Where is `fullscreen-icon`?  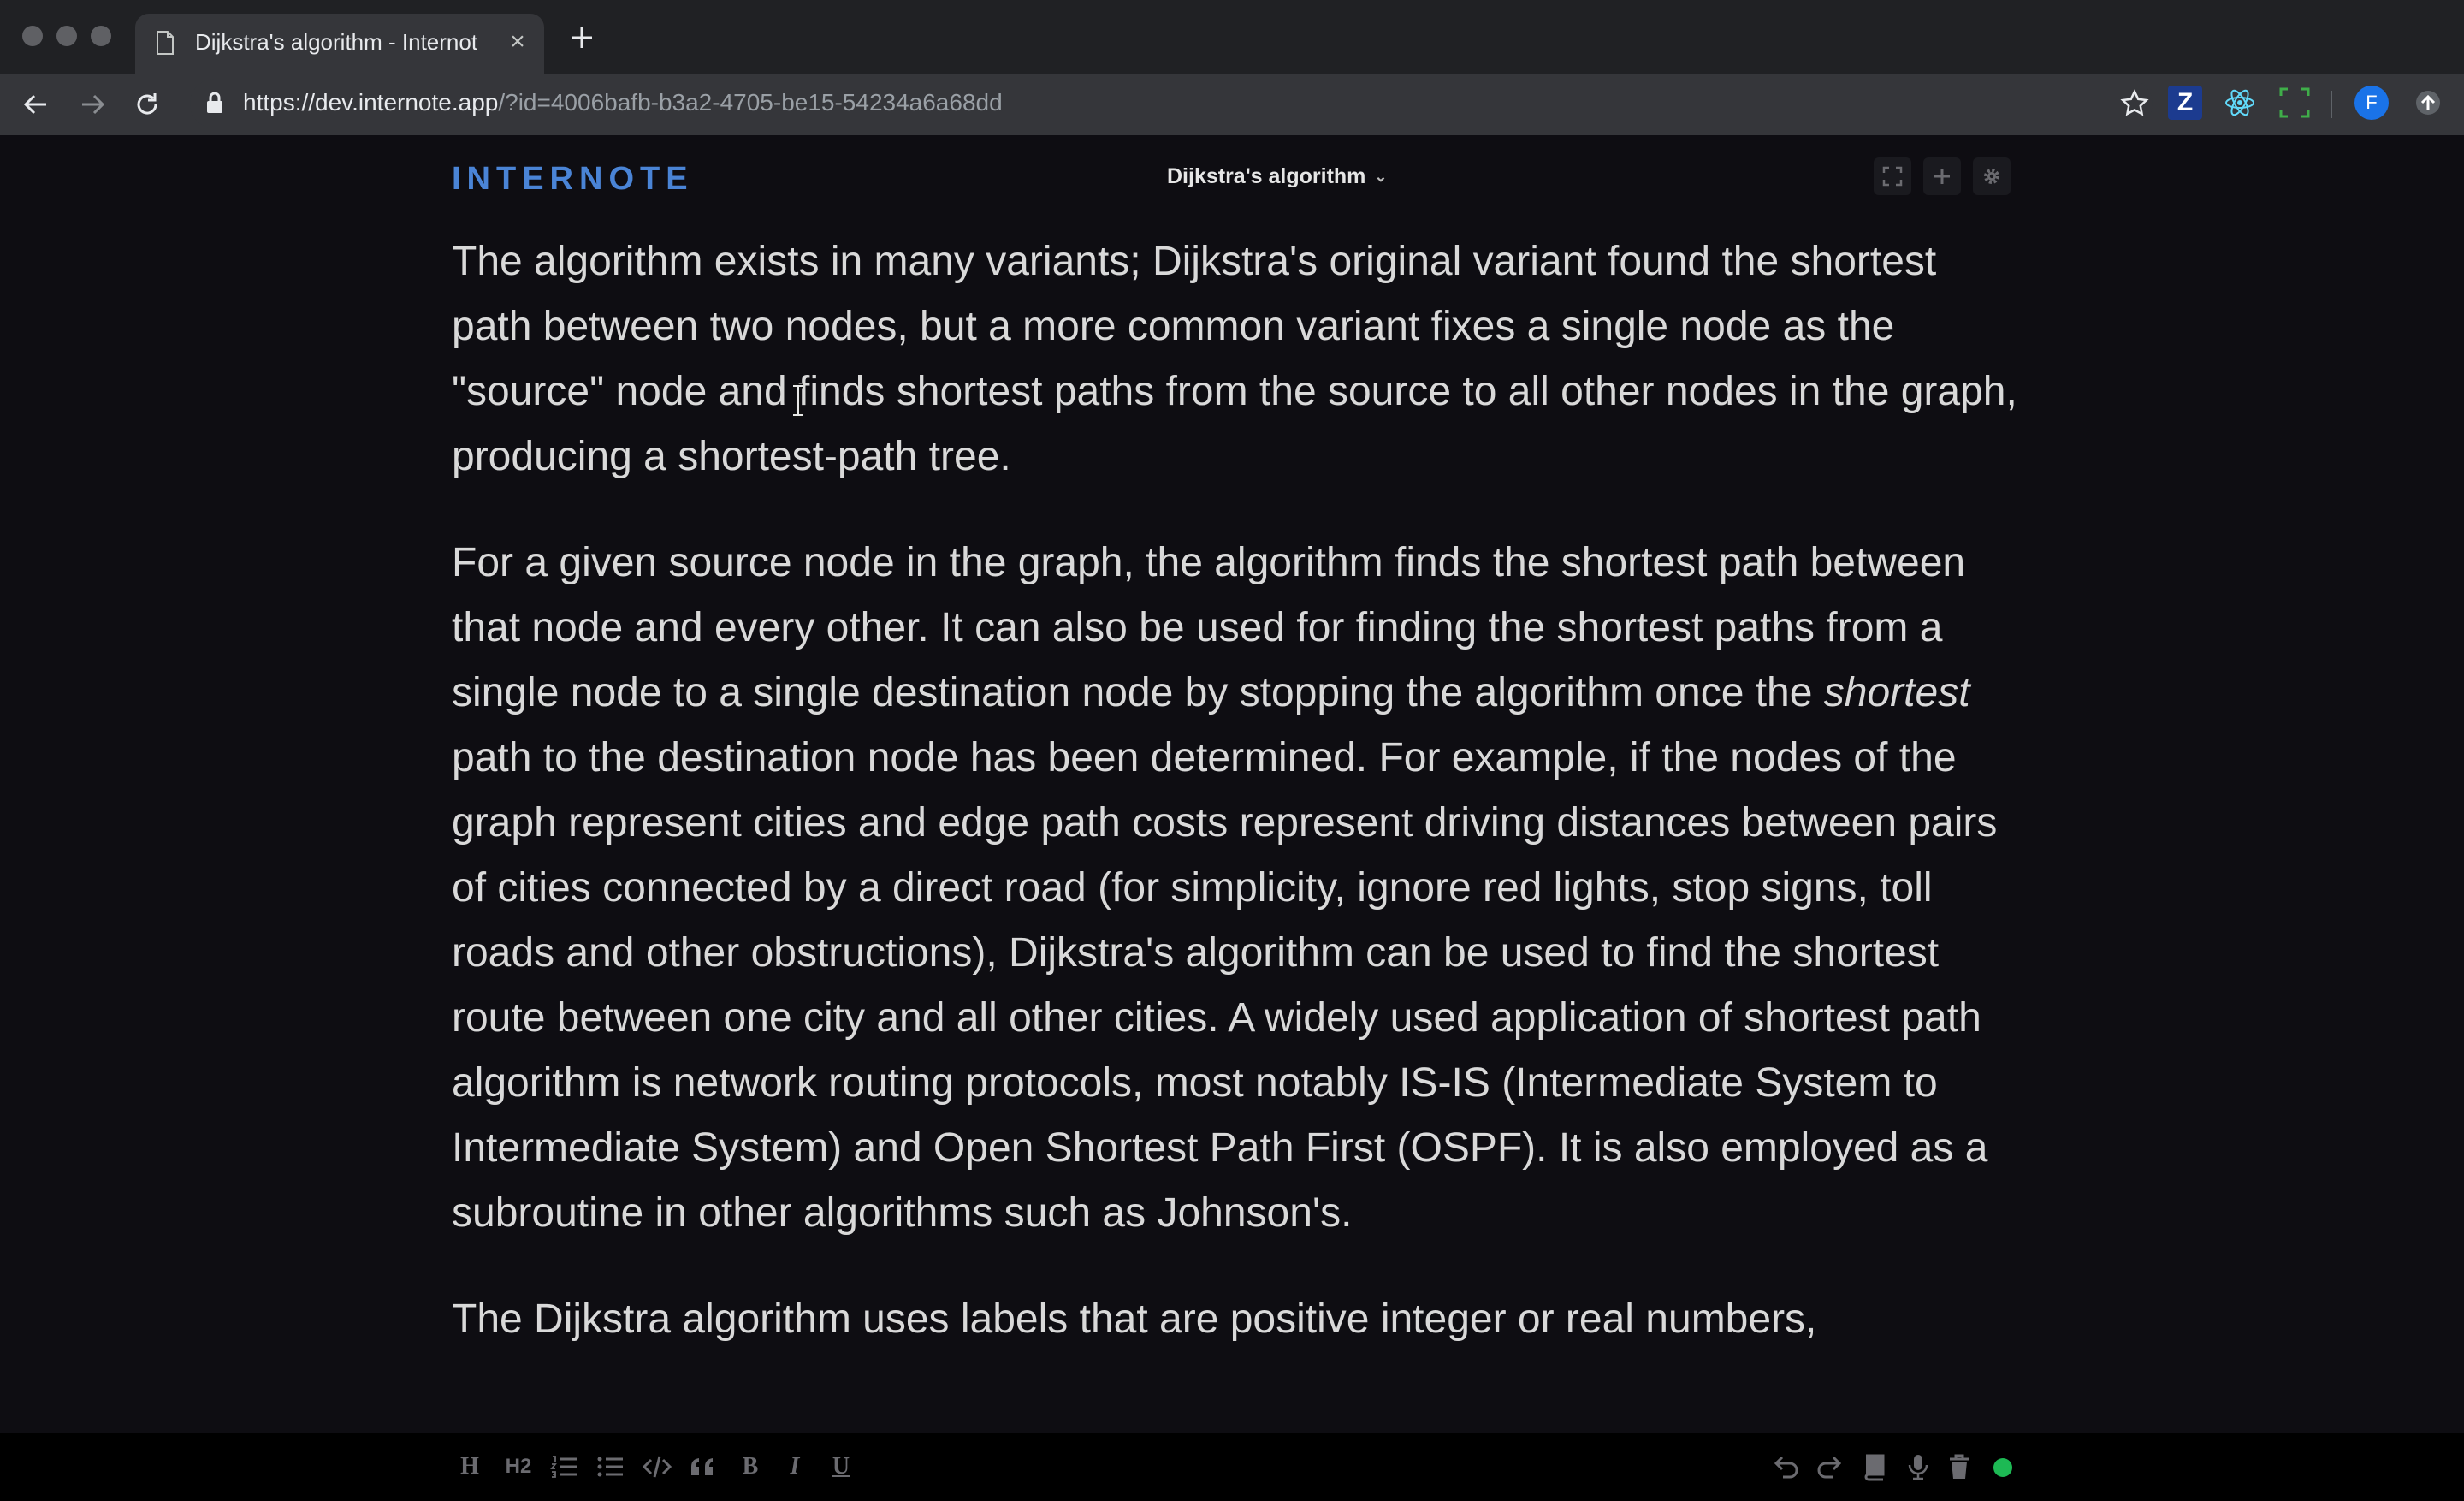
fullscreen-icon is located at coordinates (1892, 176).